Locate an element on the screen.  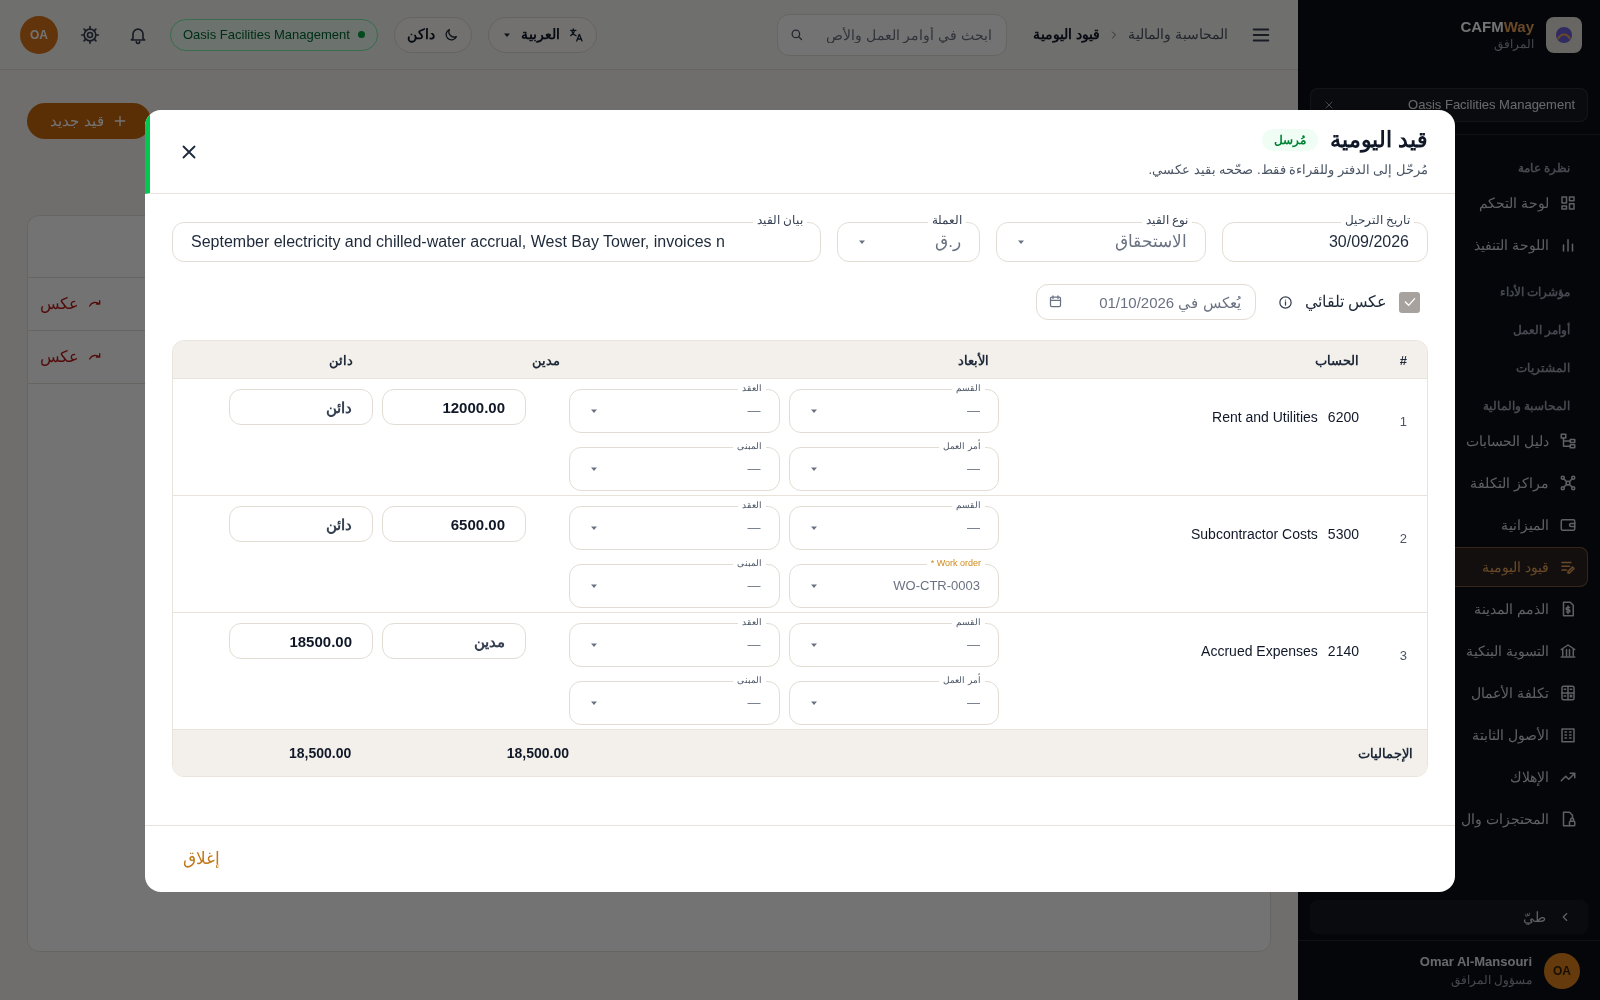
nav-section-heading: المحاسبة والمالية is located at coordinates (1526, 406).